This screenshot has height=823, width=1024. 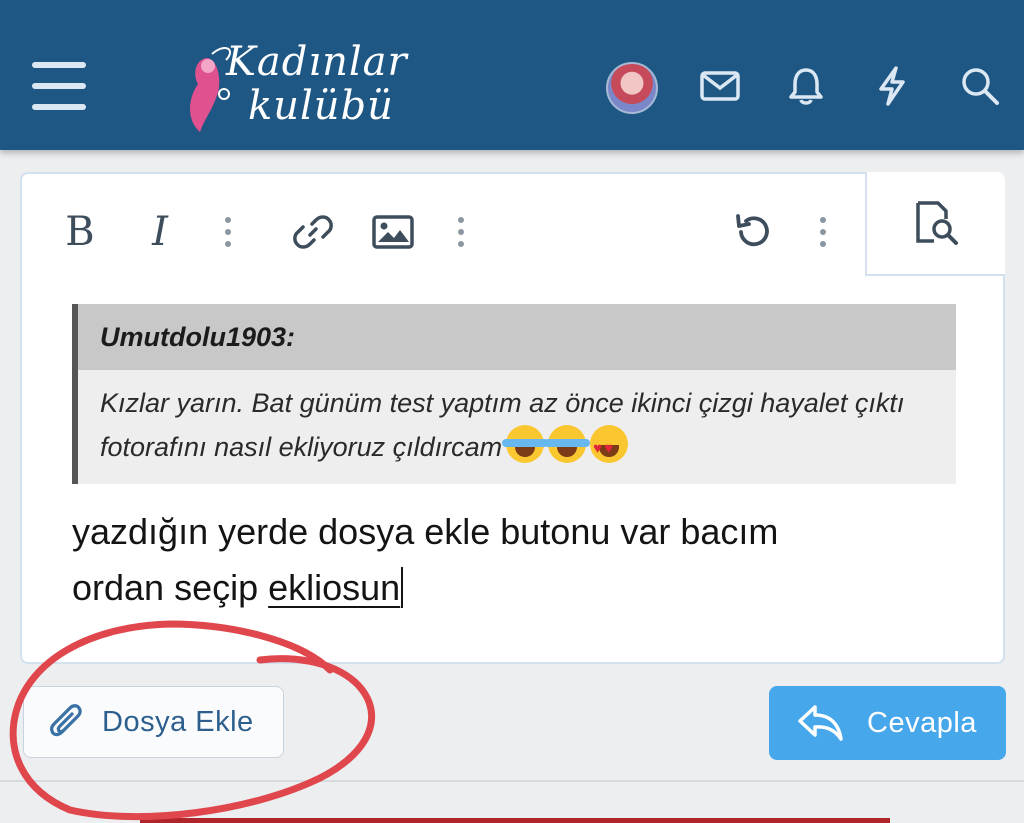 I want to click on preview-icon, so click(x=937, y=223).